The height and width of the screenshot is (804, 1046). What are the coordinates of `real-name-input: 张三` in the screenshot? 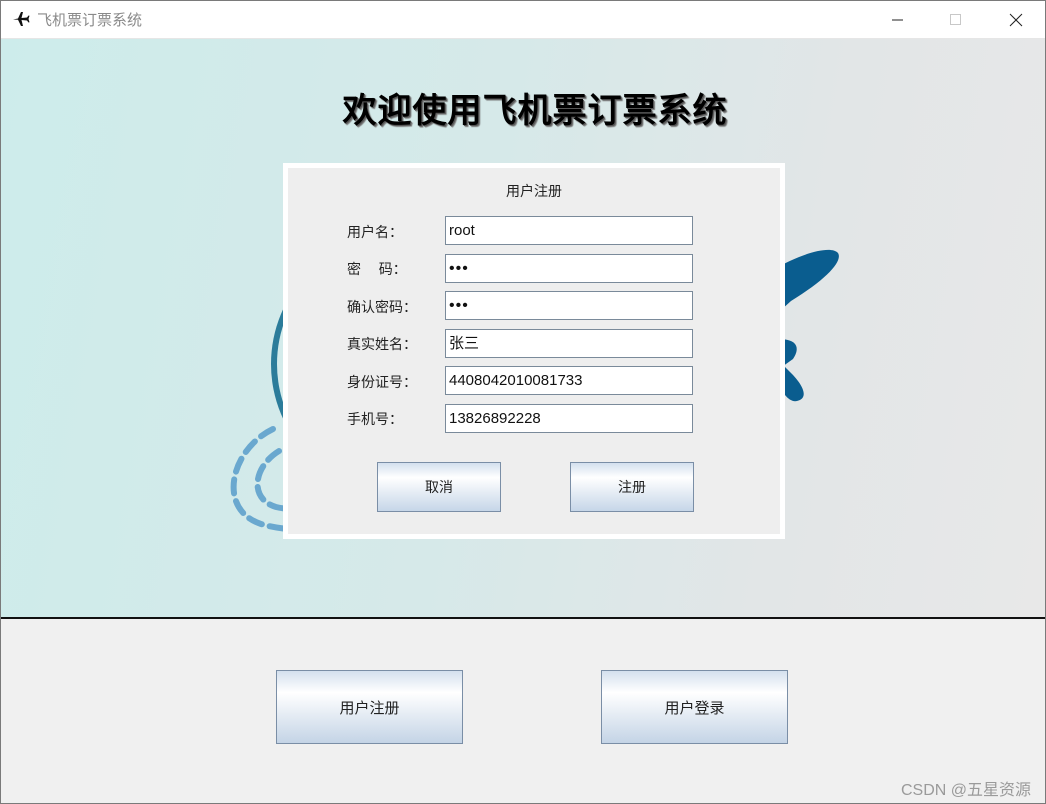 It's located at (569, 343).